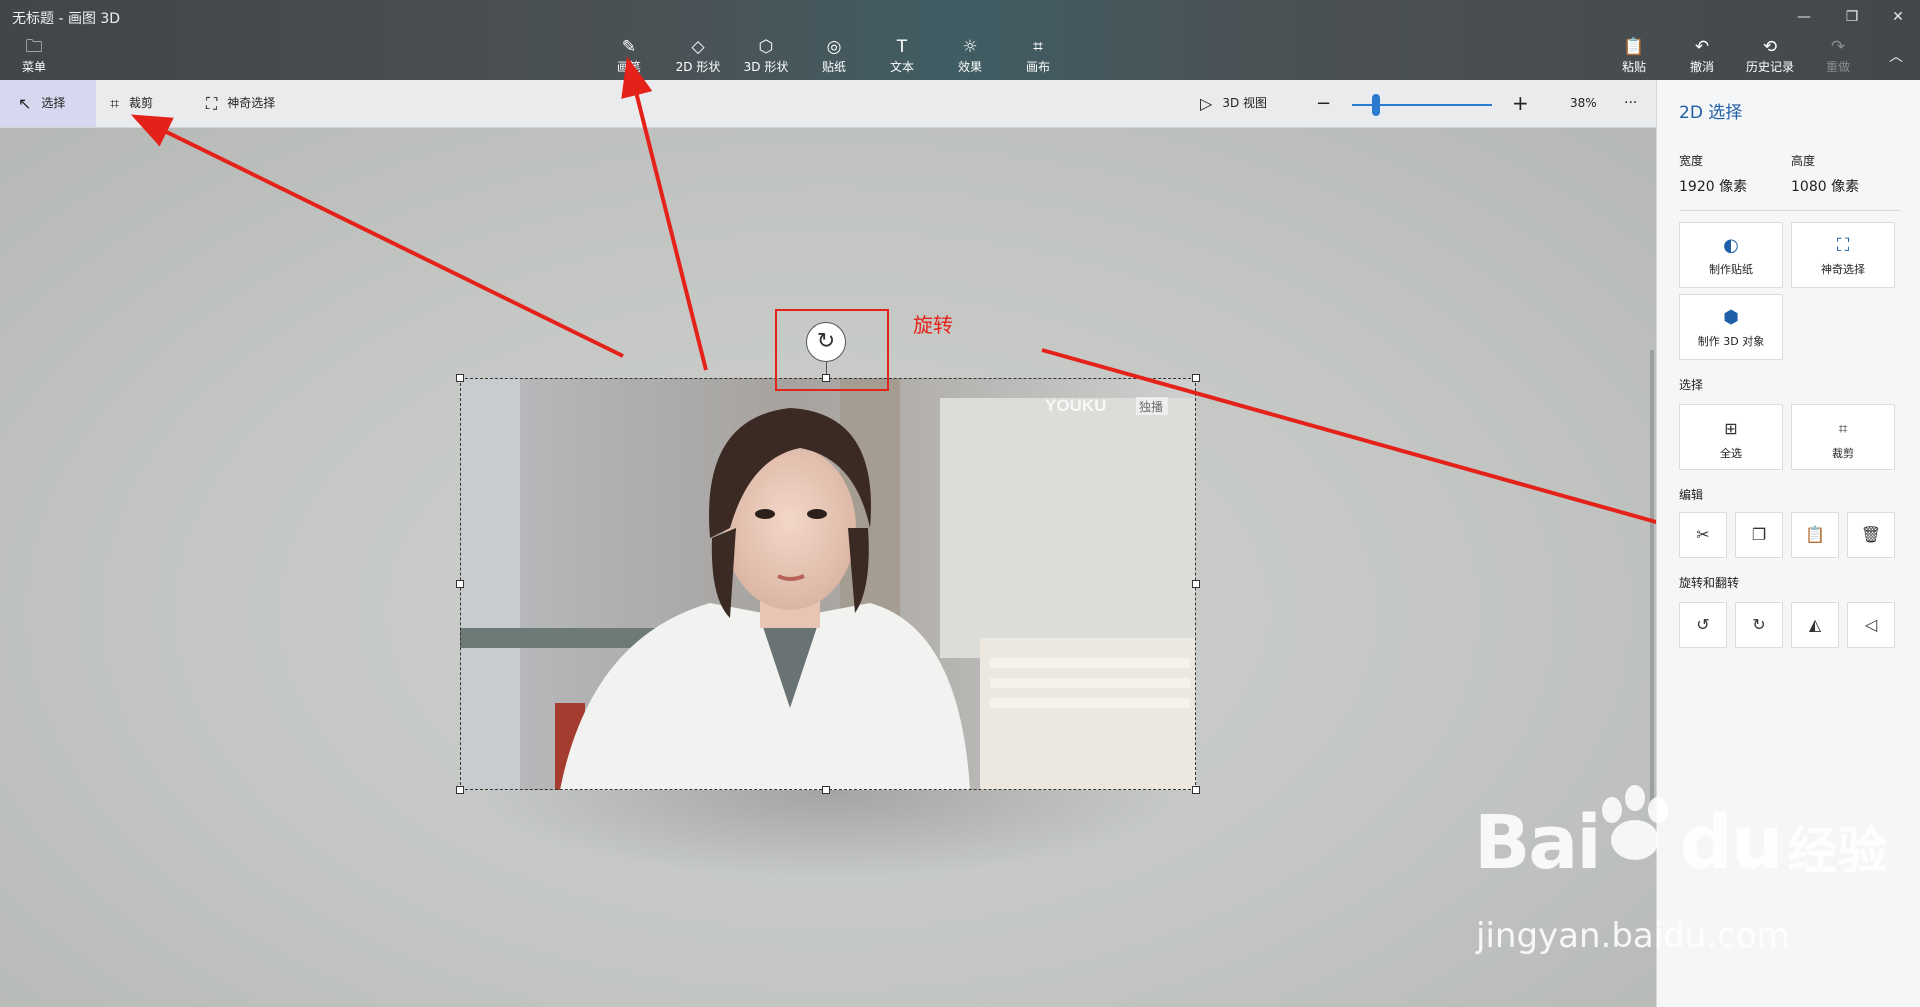  I want to click on make-3d-label: 制作 3D 对象, so click(1731, 341).